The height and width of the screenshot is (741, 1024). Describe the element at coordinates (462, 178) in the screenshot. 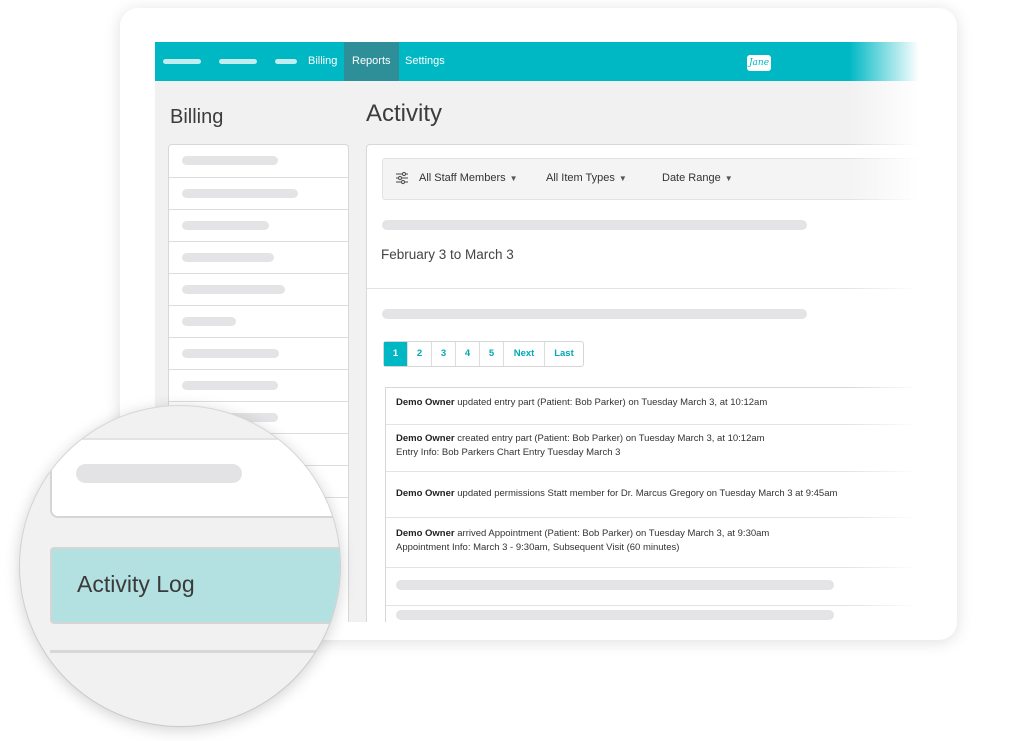

I see `staff-filter-label: All Staff Members` at that location.